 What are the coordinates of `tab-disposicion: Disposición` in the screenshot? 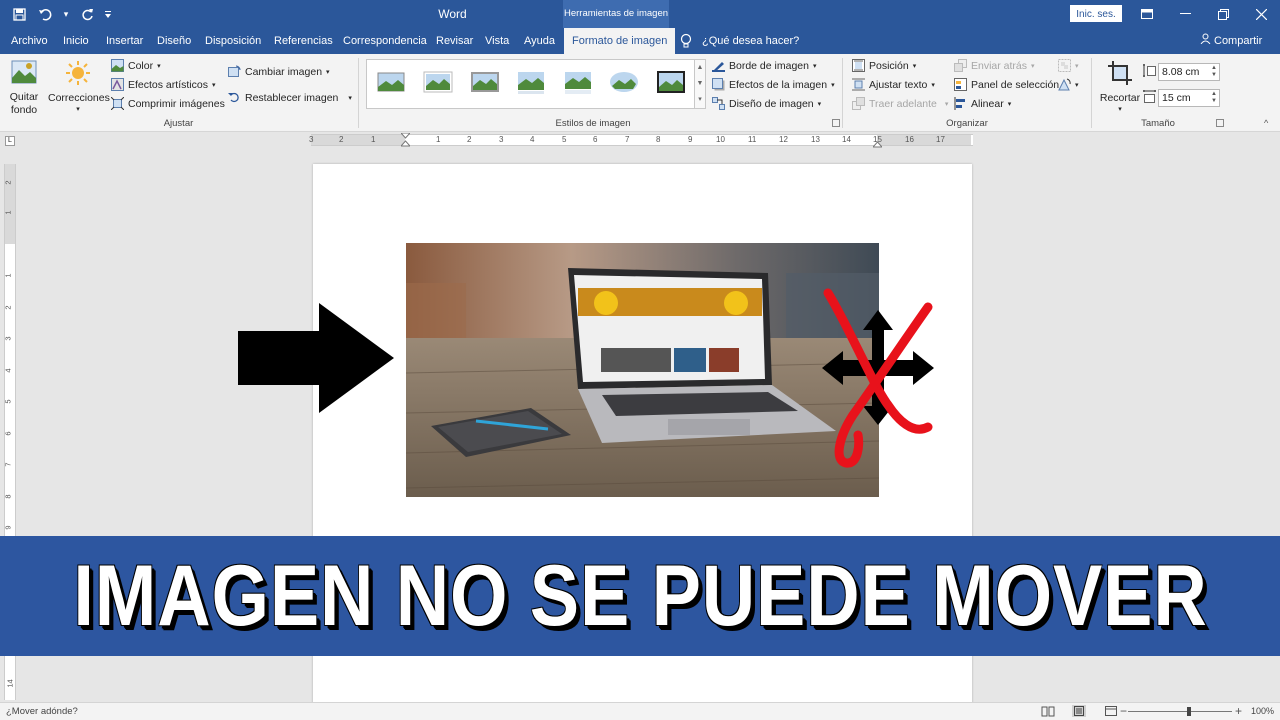 It's located at (233, 41).